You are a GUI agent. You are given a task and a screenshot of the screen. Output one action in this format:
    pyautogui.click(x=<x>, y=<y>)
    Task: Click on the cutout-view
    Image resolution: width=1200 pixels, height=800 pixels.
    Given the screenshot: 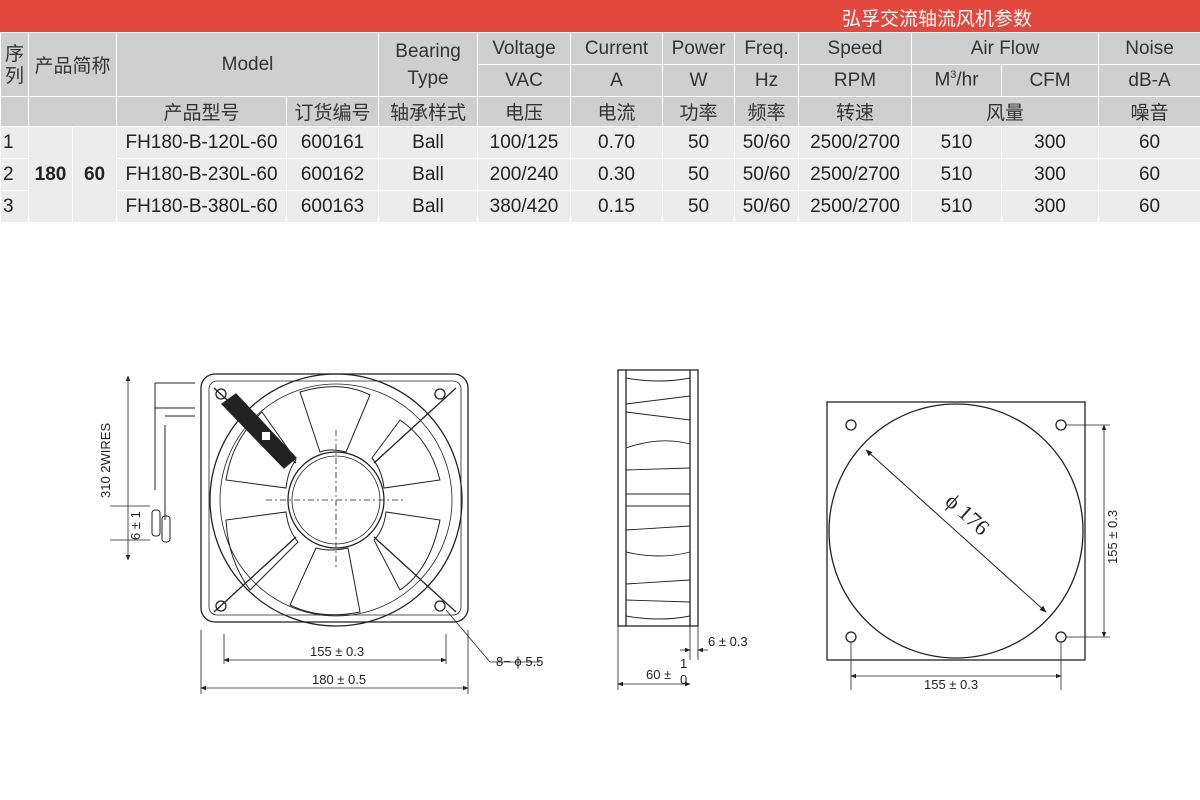 What is the action you would take?
    pyautogui.click(x=968, y=545)
    